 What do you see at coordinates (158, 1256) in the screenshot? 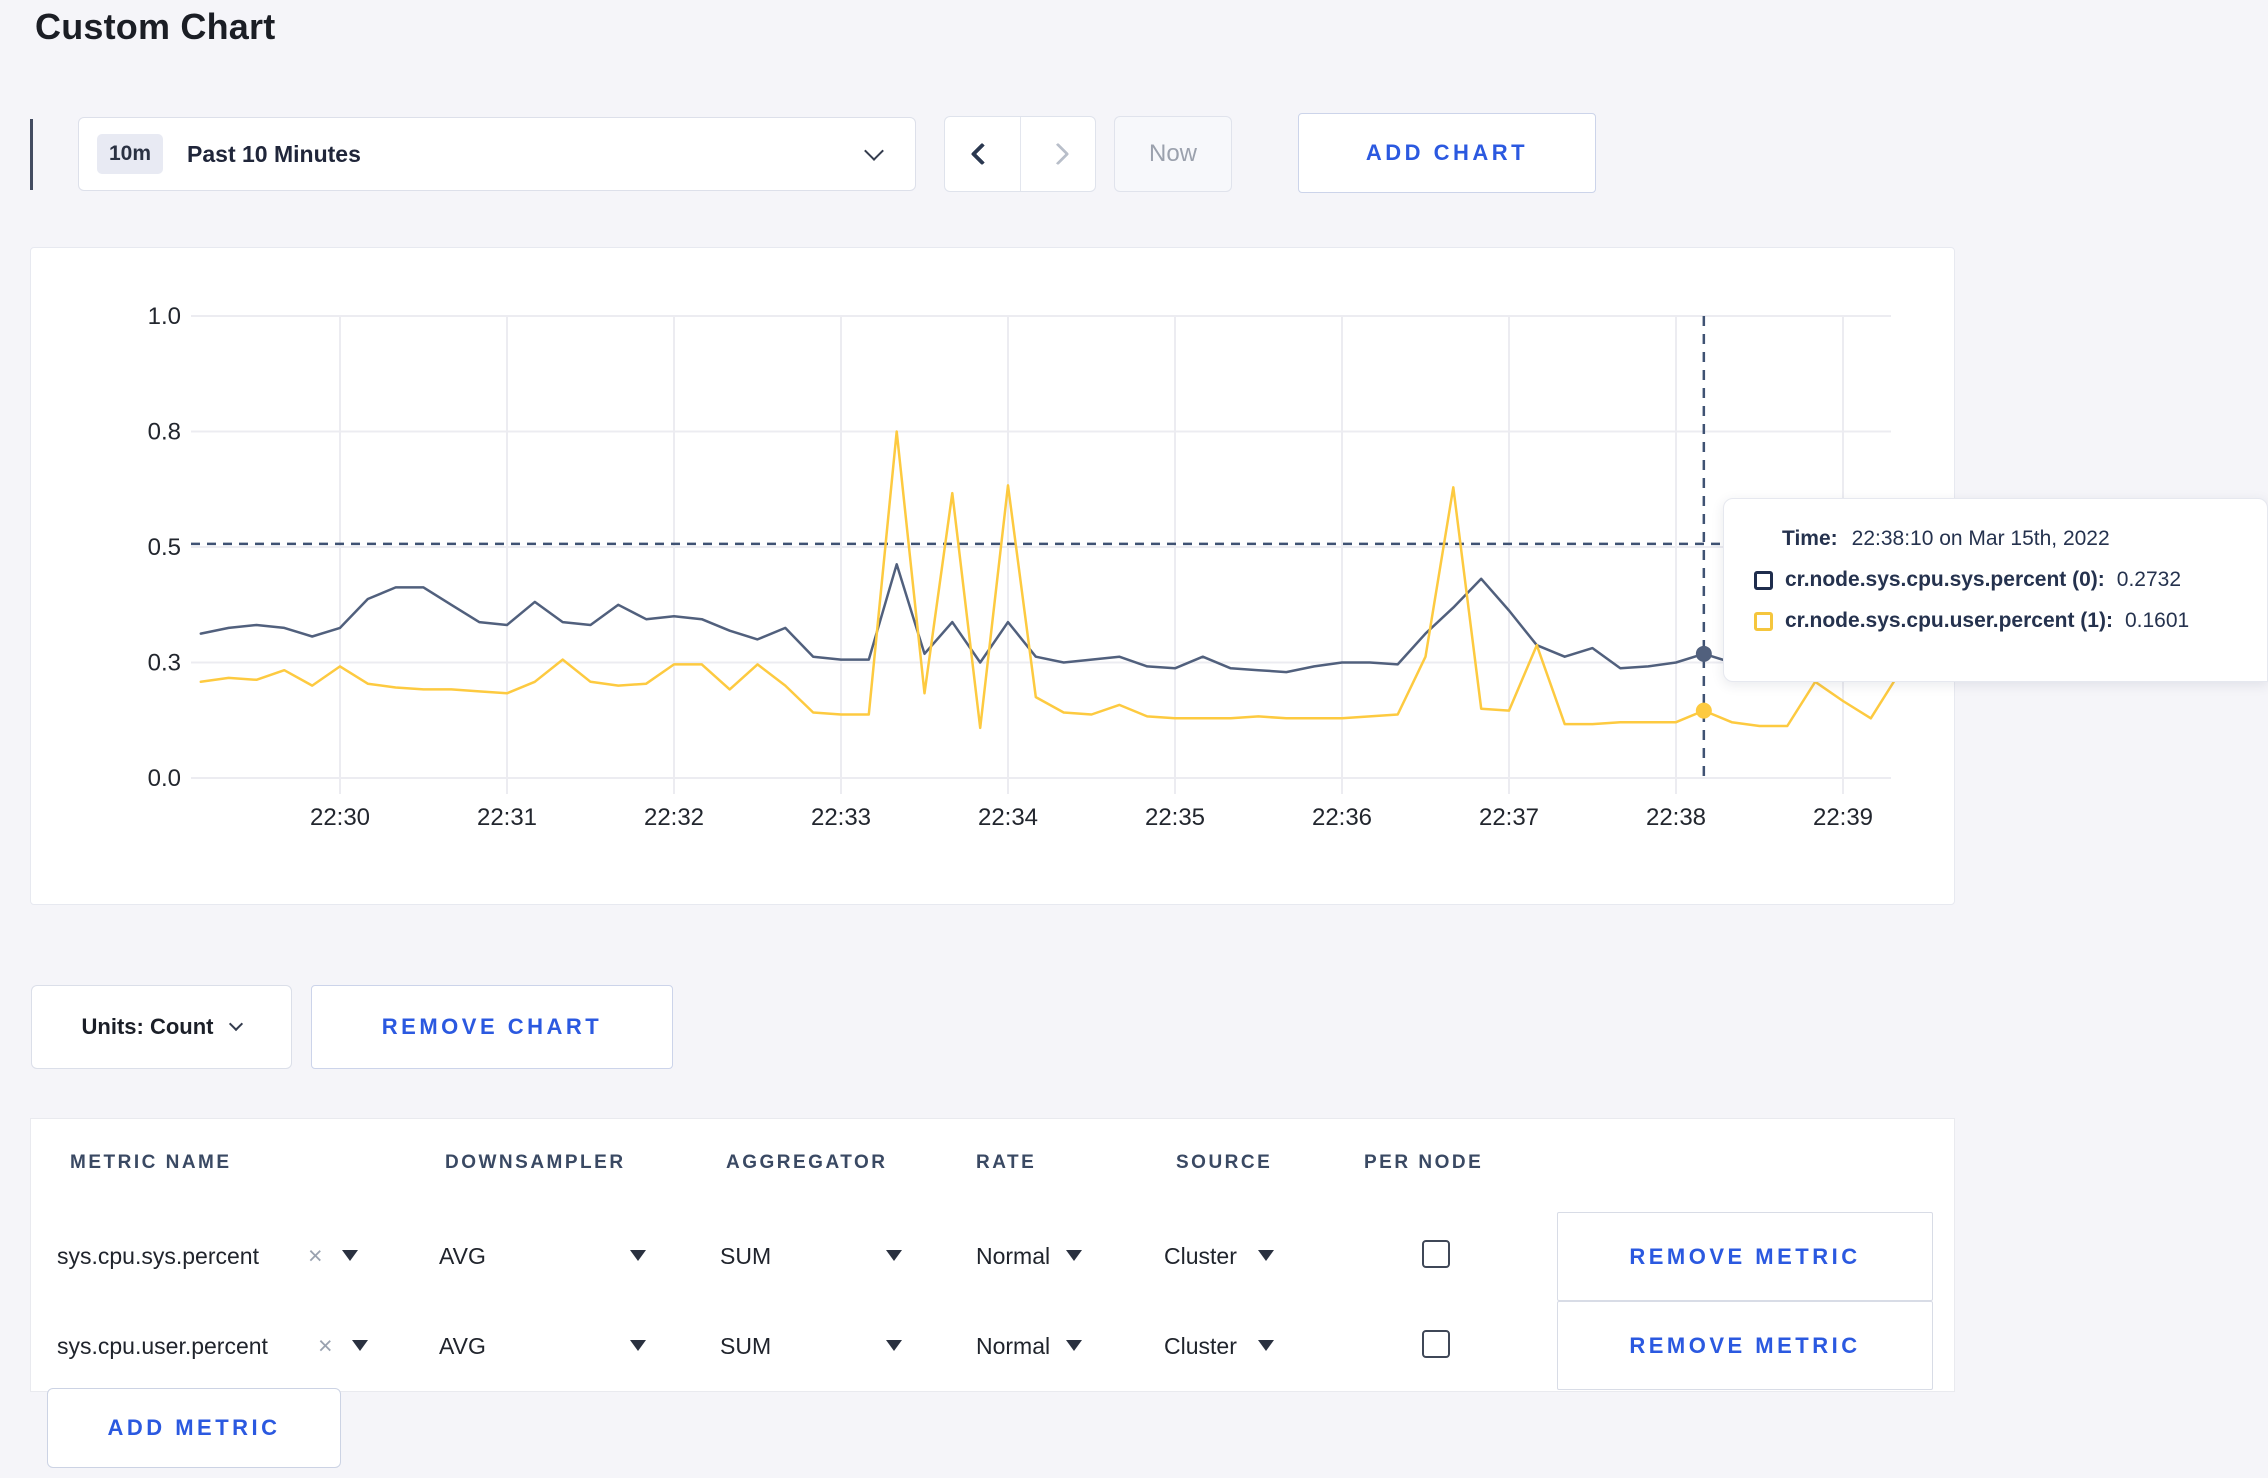
I see `metric-name-select: sys.cpu.sys.percent` at bounding box center [158, 1256].